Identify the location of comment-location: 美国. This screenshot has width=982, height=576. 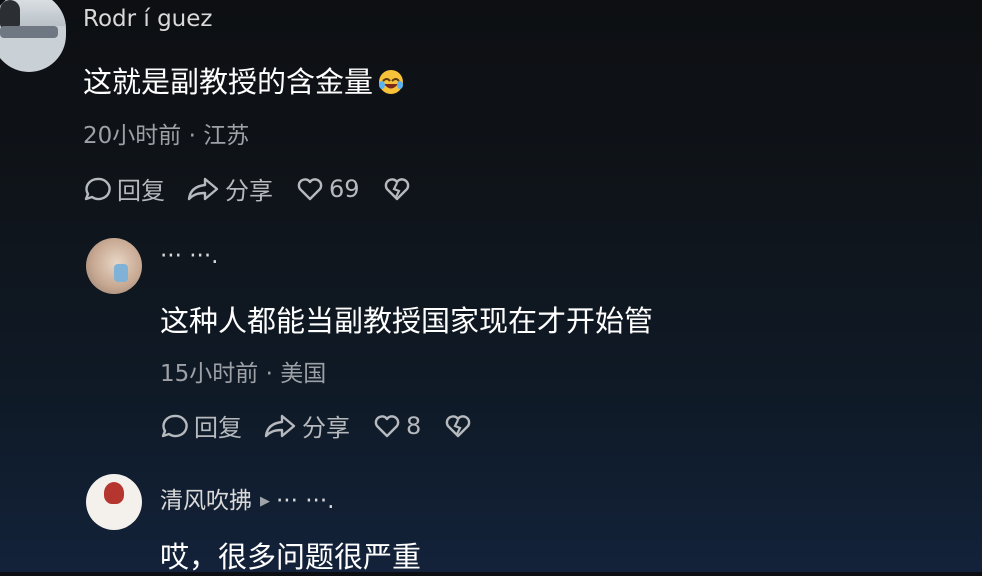
(303, 374).